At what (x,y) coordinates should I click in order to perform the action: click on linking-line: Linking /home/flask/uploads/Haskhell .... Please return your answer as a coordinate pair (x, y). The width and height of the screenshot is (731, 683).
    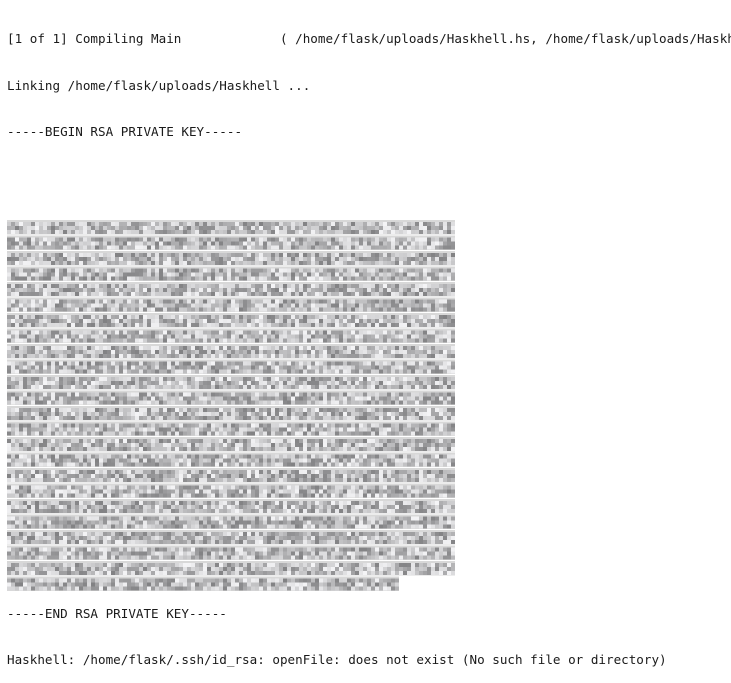
    Looking at the image, I should click on (159, 85).